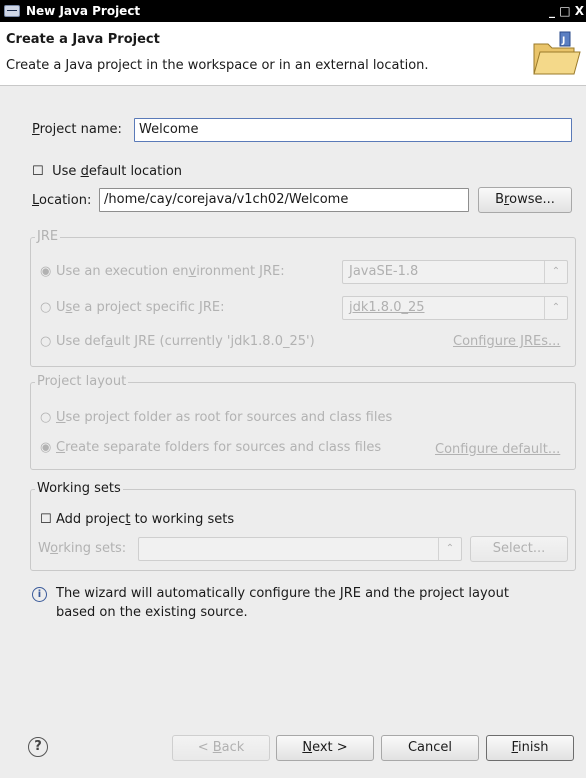  I want to click on project-layout-group-title: Project layout, so click(82, 382).